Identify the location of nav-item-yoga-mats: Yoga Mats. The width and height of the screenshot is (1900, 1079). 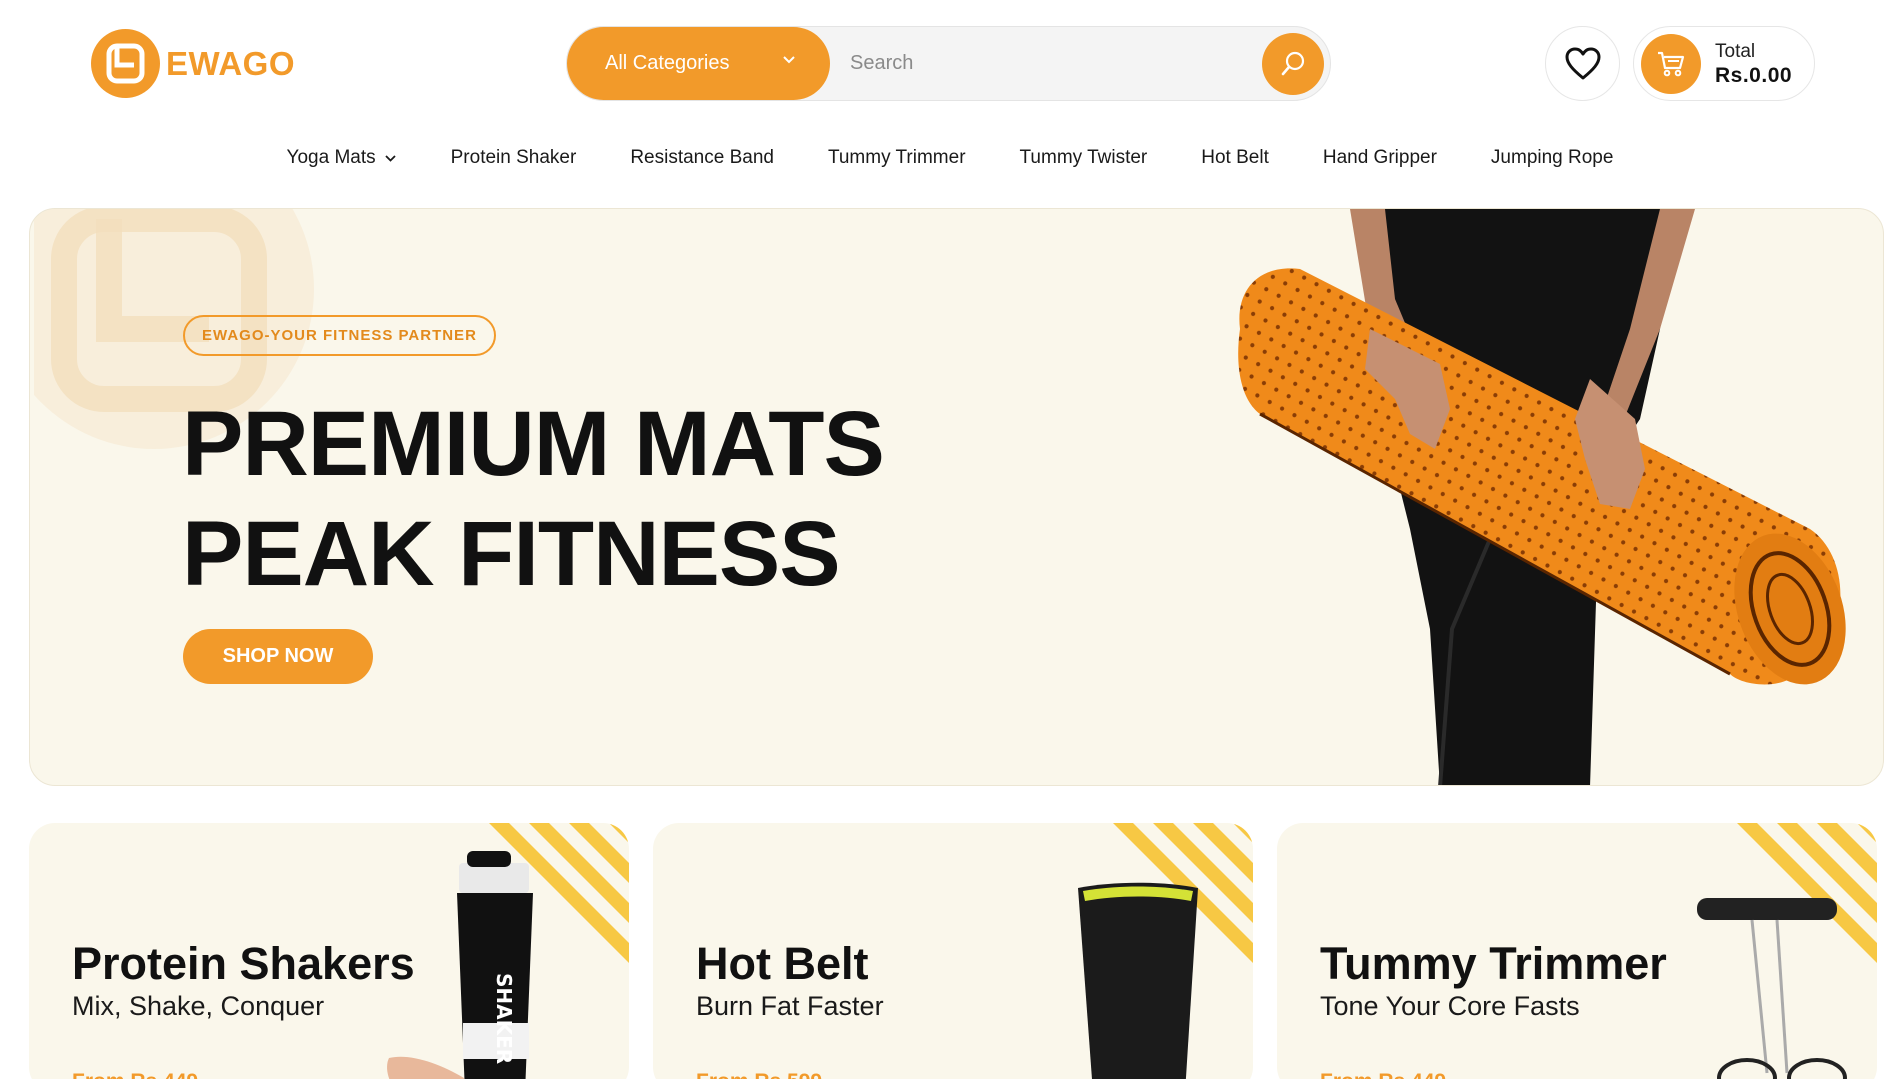
(342, 158).